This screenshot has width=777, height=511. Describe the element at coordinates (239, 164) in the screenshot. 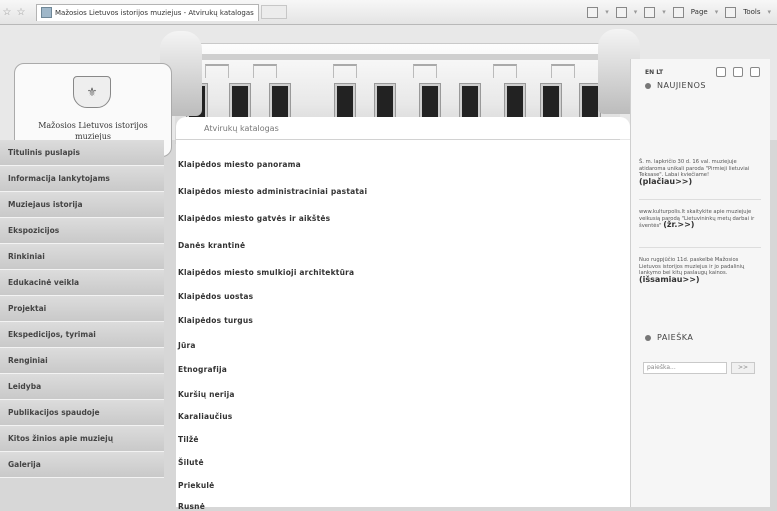

I see `catalog-link: Klaipėdos miesto panorama` at that location.